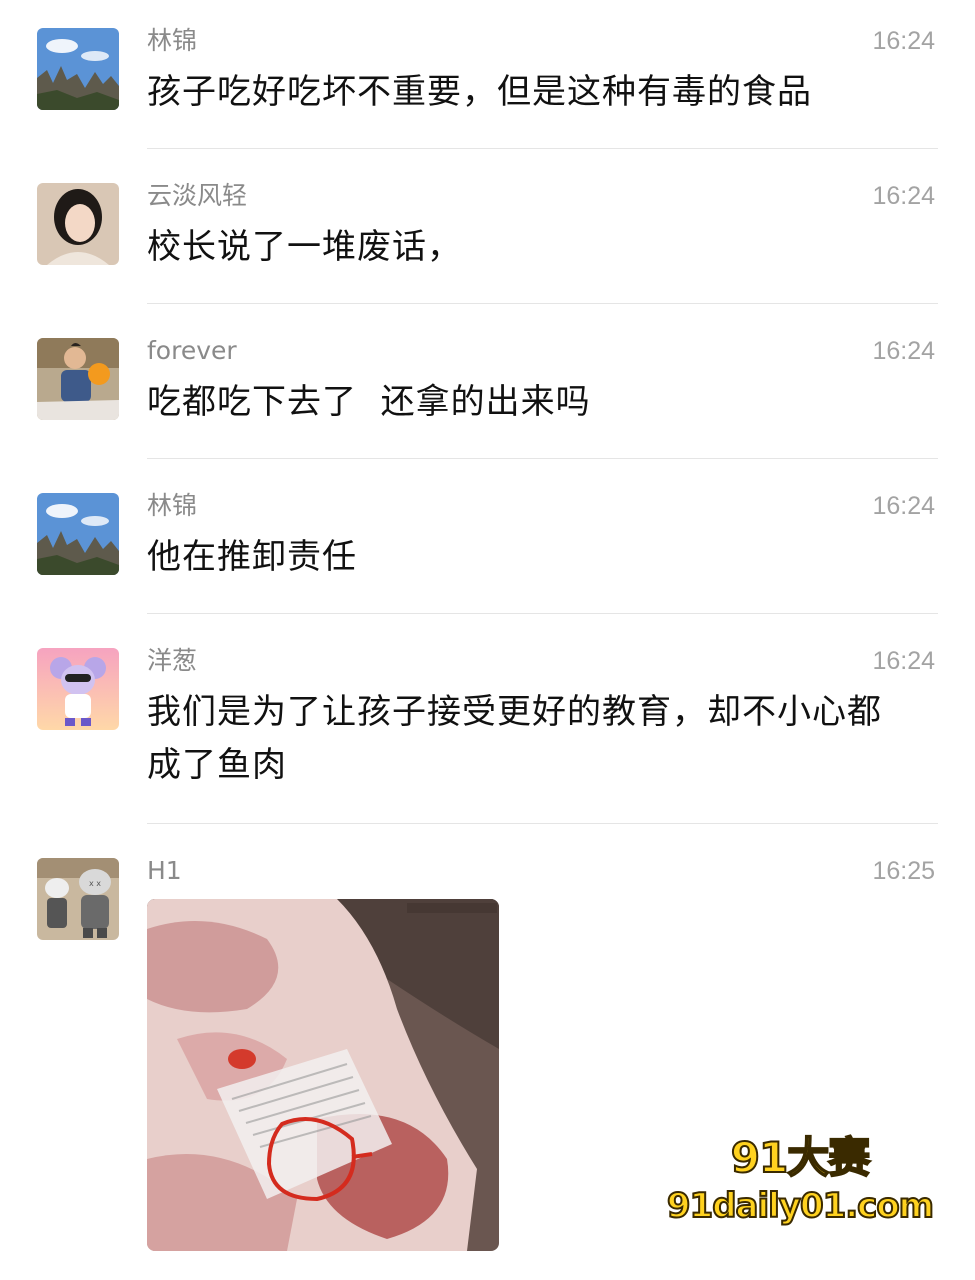 The height and width of the screenshot is (1280, 975). Describe the element at coordinates (514, 712) in the screenshot. I see `message-text: 我们是为了让孩子接受更好的教育，却不小心都` at that location.